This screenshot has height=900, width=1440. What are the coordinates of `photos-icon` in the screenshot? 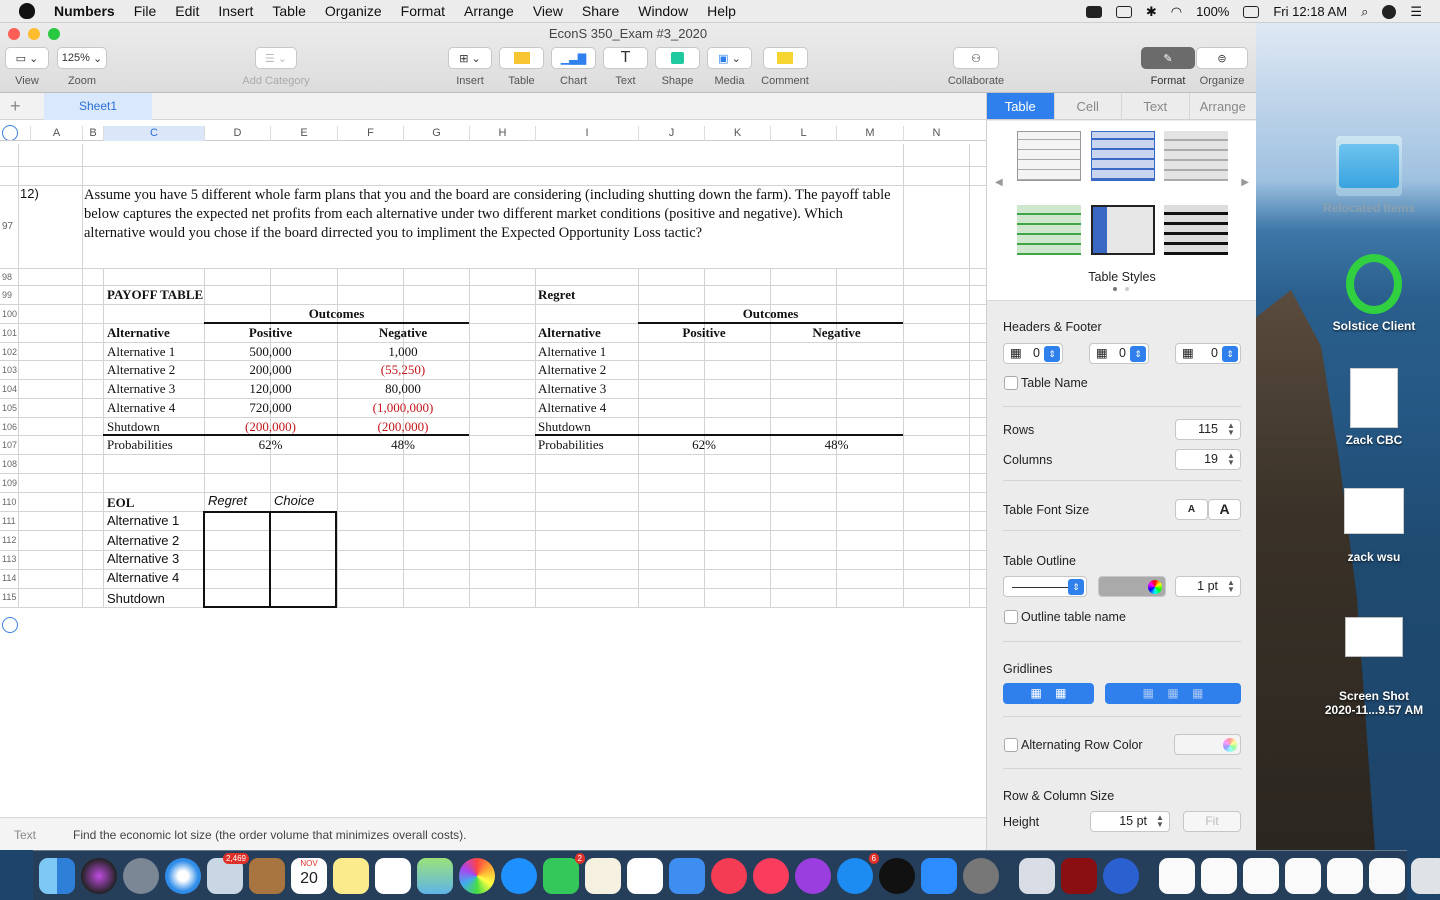 It's located at (477, 875).